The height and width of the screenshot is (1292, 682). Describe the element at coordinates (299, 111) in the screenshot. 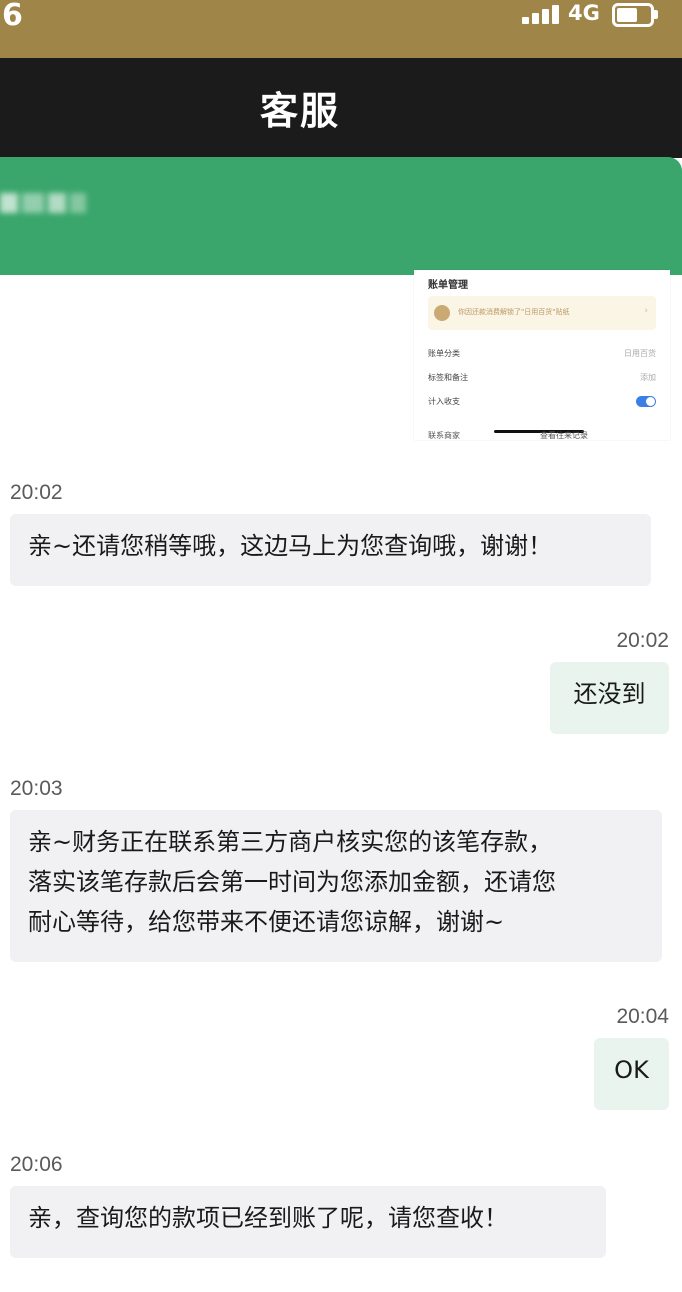

I see `page-title: 客服` at that location.